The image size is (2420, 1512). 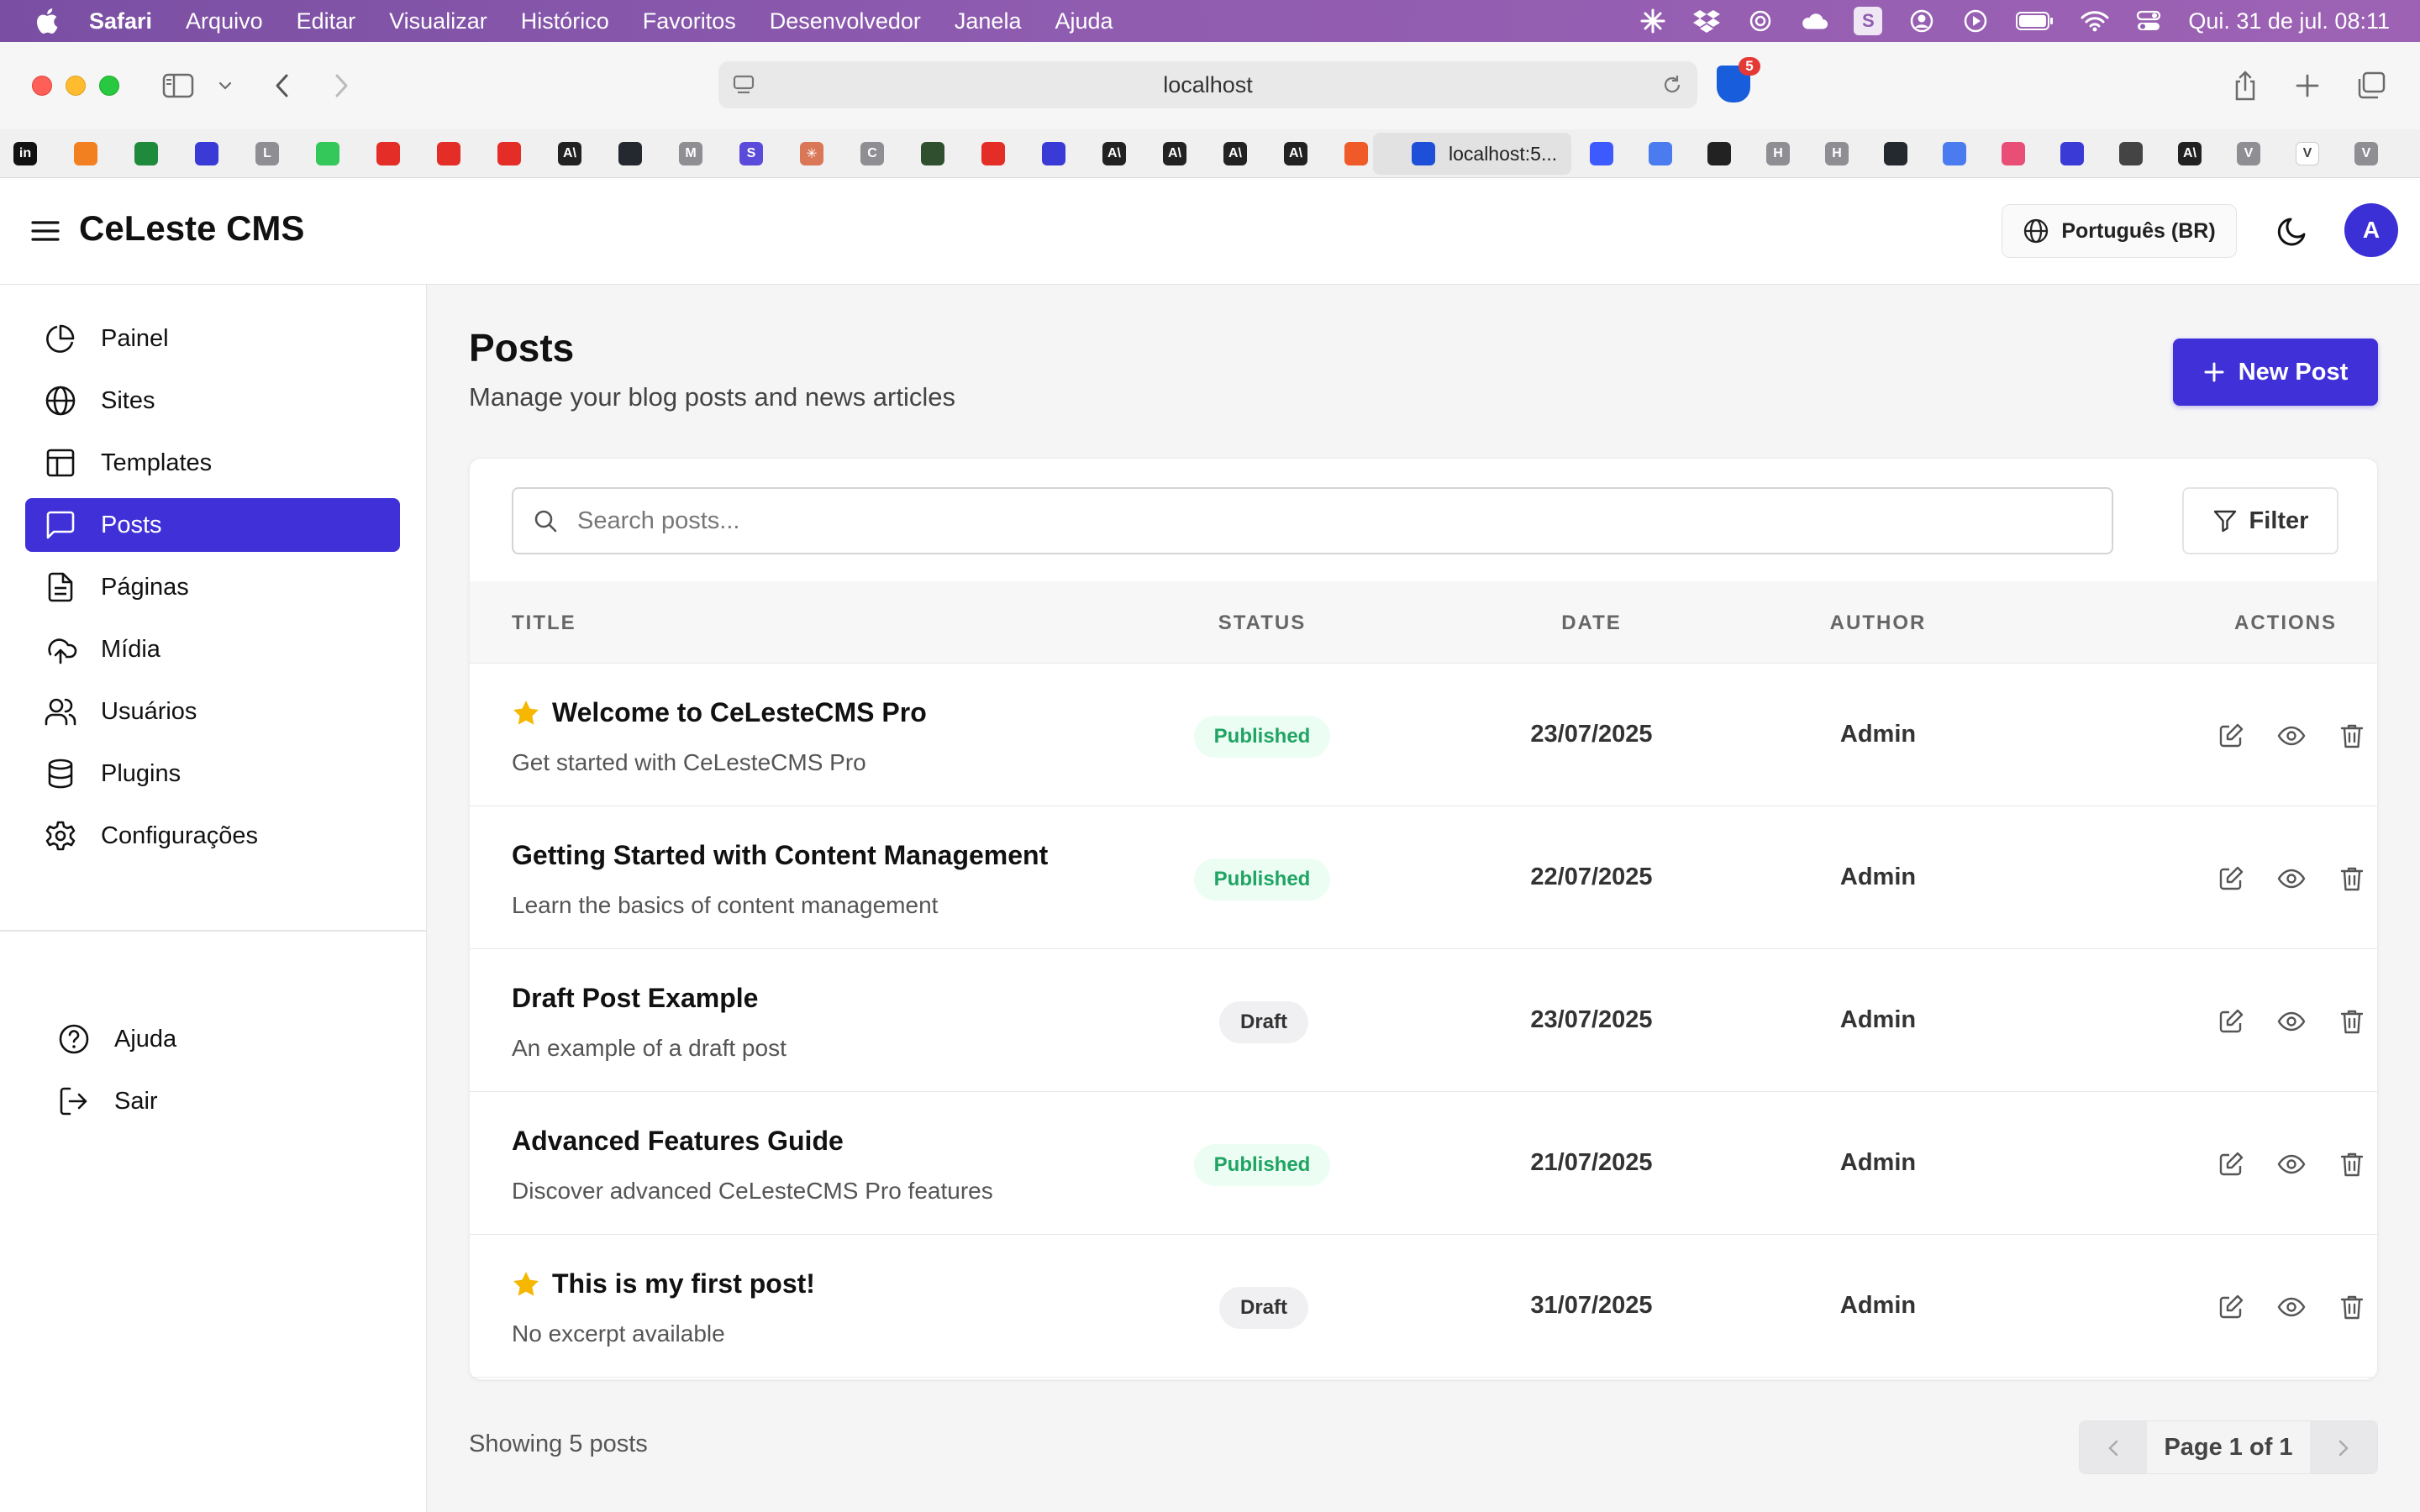 What do you see at coordinates (212, 525) in the screenshot?
I see `sidebar-item-posts: Posts` at bounding box center [212, 525].